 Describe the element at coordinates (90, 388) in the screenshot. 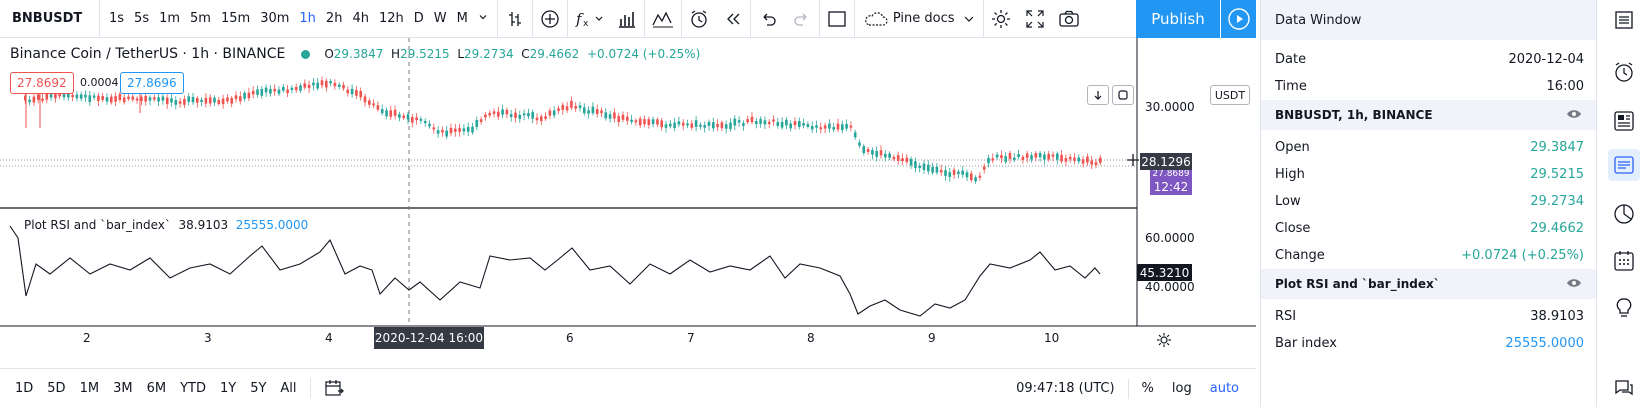

I see `range-1m: 1M` at that location.